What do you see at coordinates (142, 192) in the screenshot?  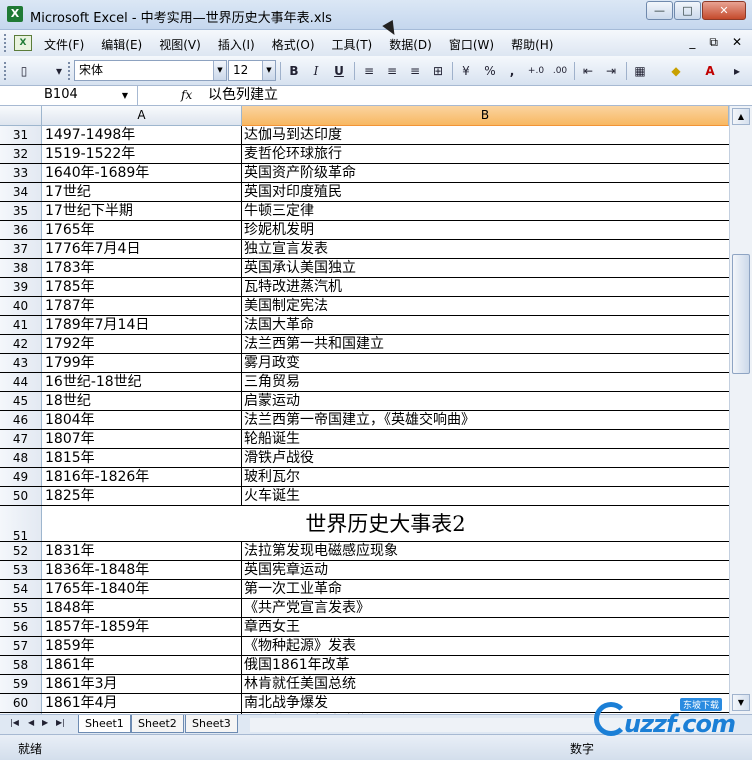 I see `cell-date: 17世纪` at bounding box center [142, 192].